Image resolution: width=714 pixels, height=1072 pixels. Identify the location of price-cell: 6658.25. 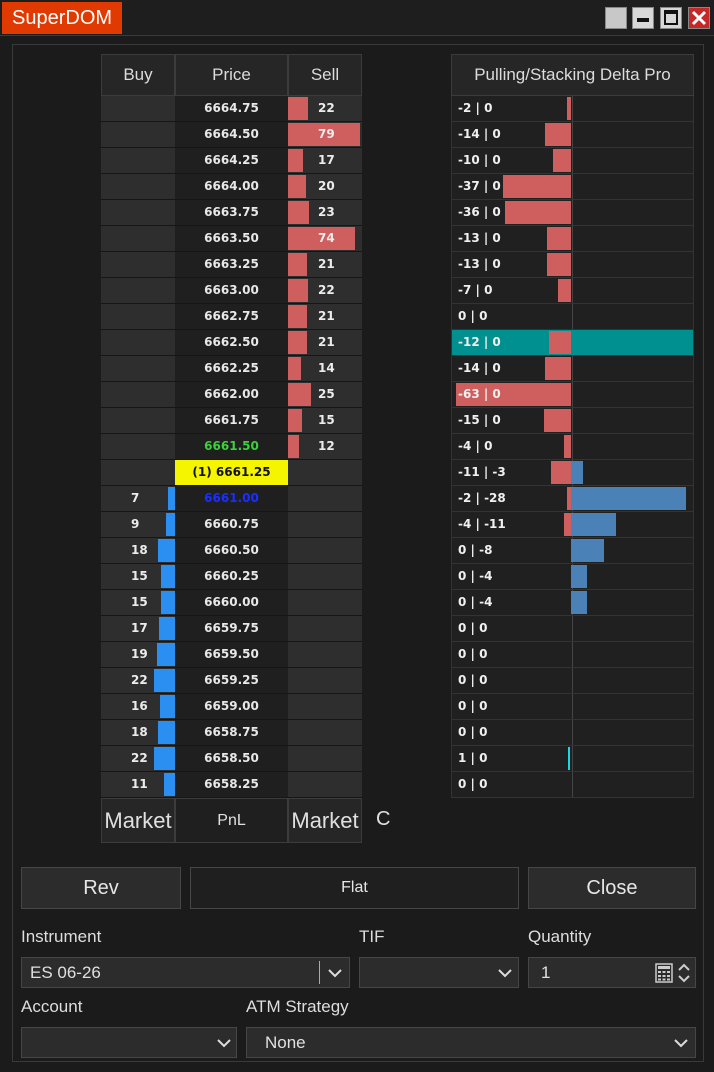
(231, 785).